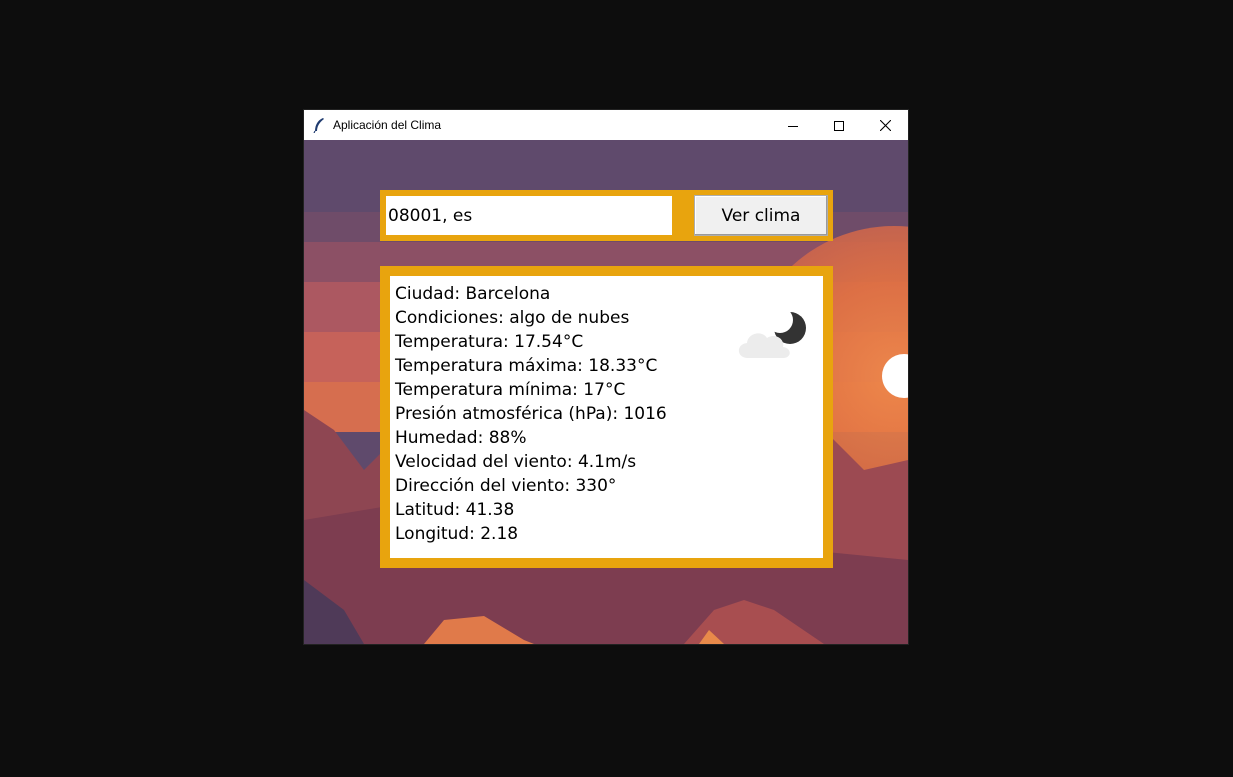  I want to click on humidity-line: Humedad: 88%, so click(461, 438).